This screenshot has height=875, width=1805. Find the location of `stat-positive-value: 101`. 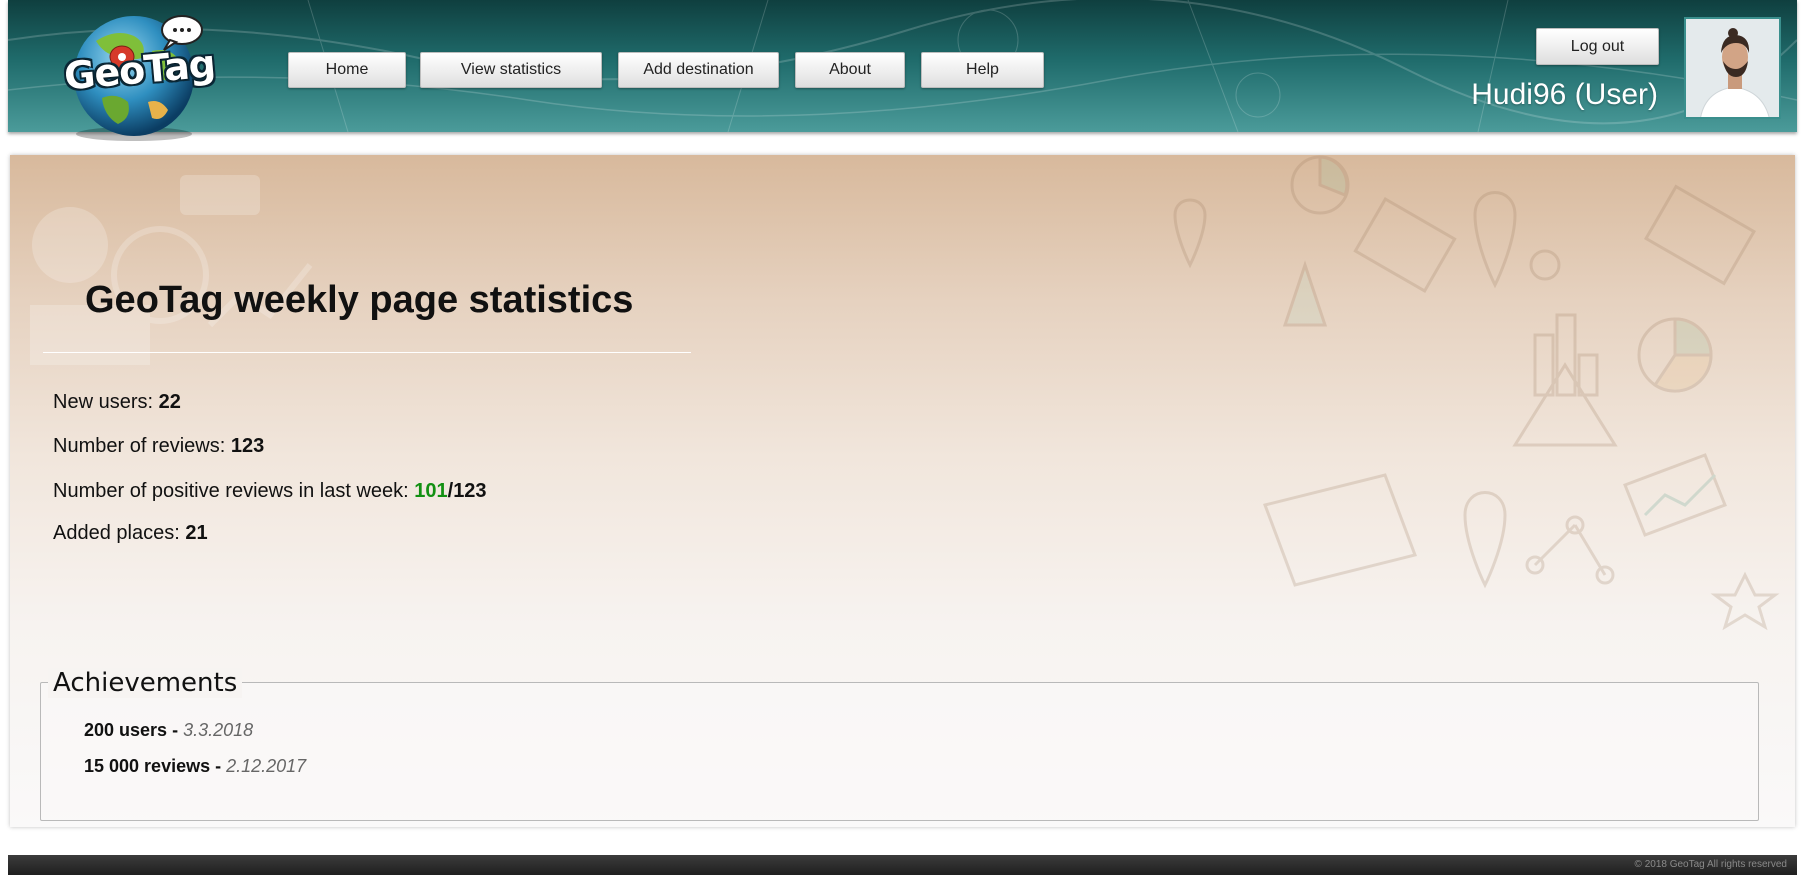

stat-positive-value: 101 is located at coordinates (431, 491).